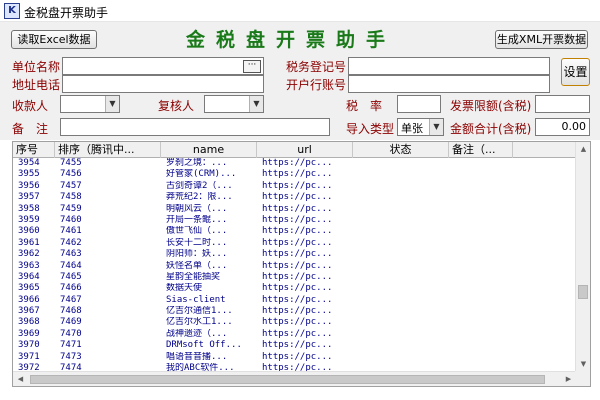  I want to click on table-cell: 7471, so click(71, 345).